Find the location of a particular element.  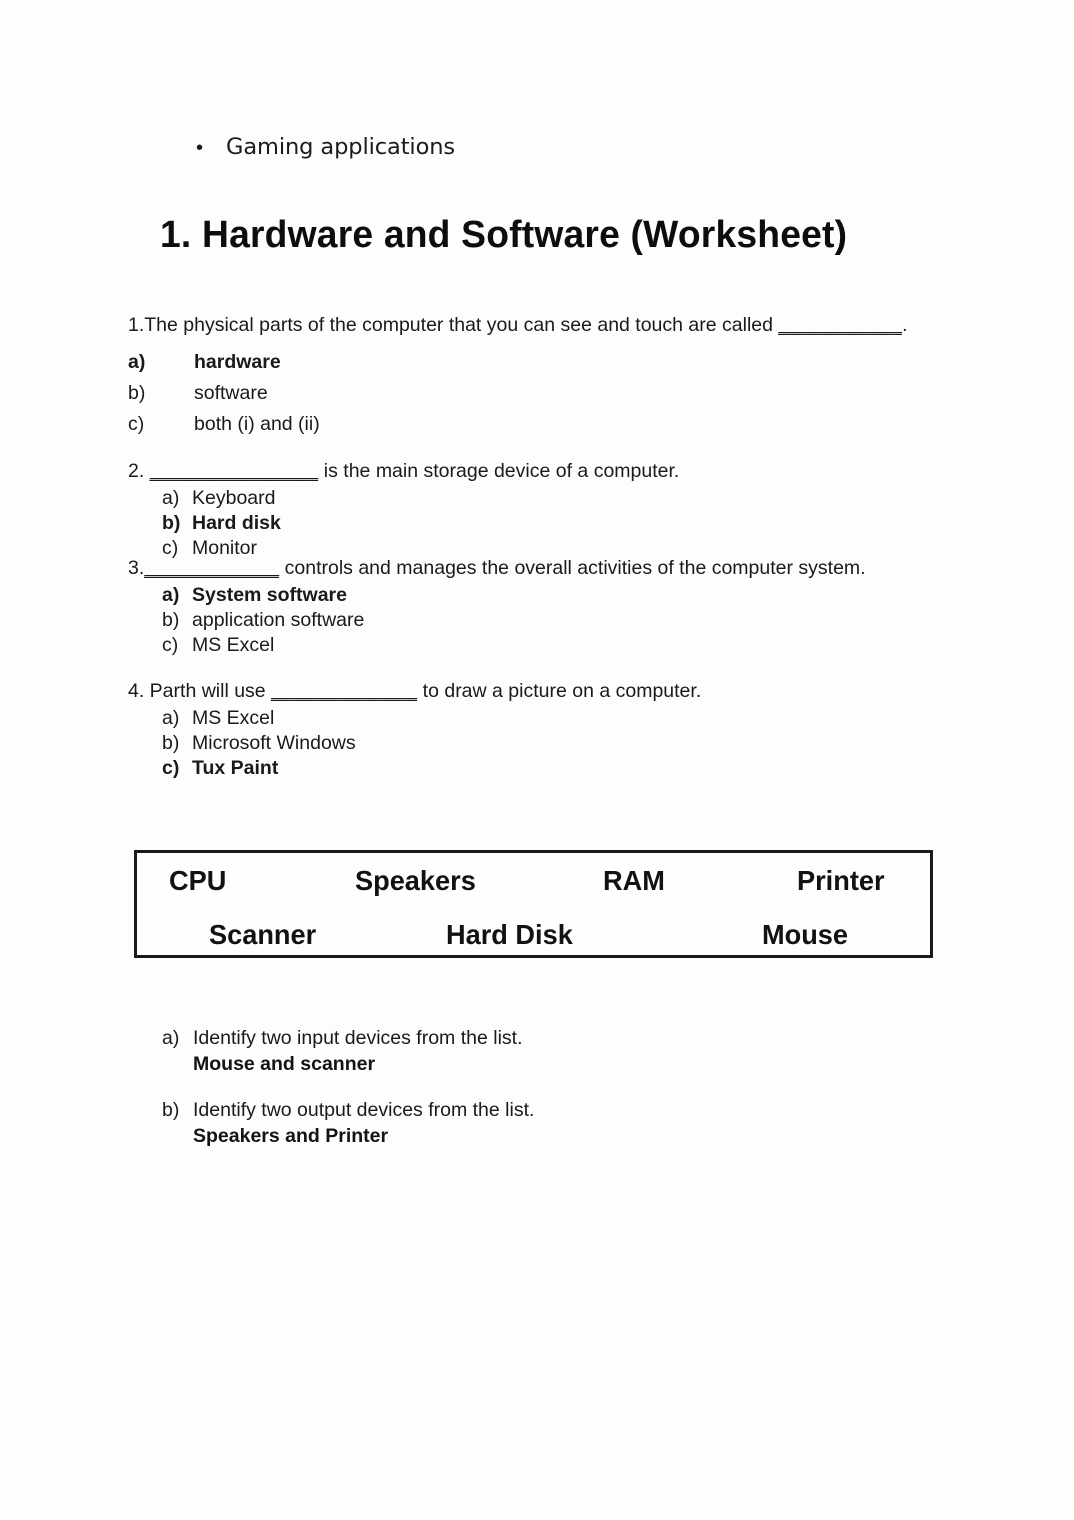

question-2-option-a-marker: a) is located at coordinates (171, 498).